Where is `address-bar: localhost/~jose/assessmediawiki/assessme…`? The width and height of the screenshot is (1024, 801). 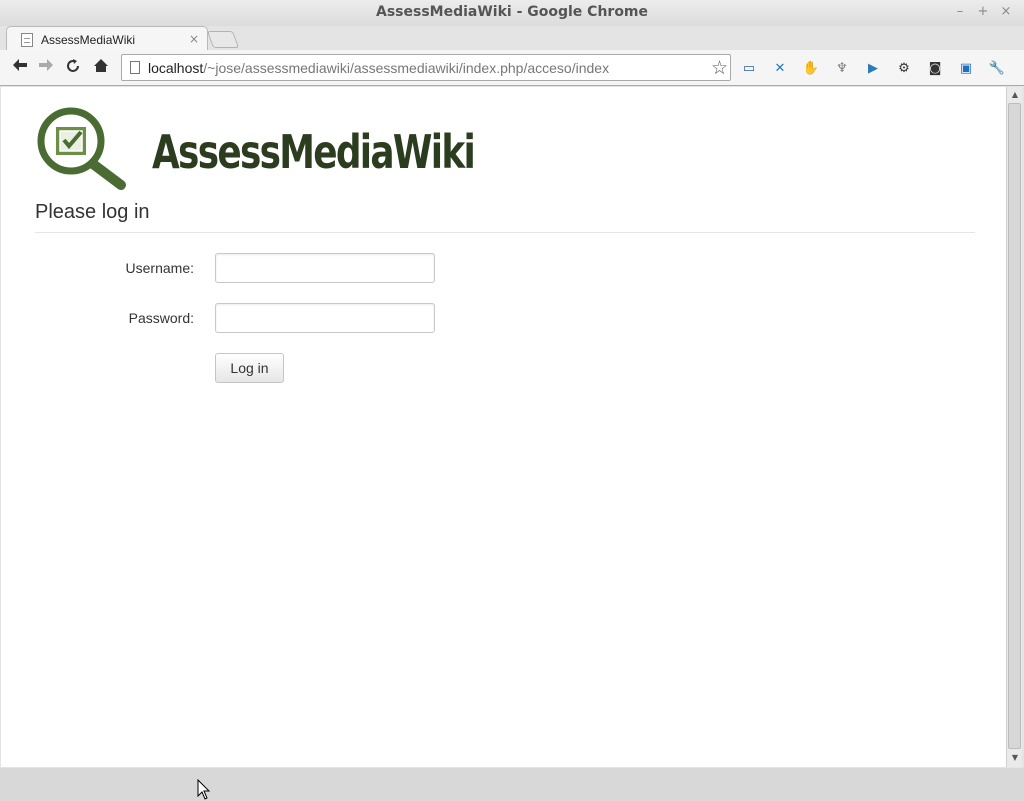
address-bar: localhost/~jose/assessmediawiki/assessme… is located at coordinates (426, 67).